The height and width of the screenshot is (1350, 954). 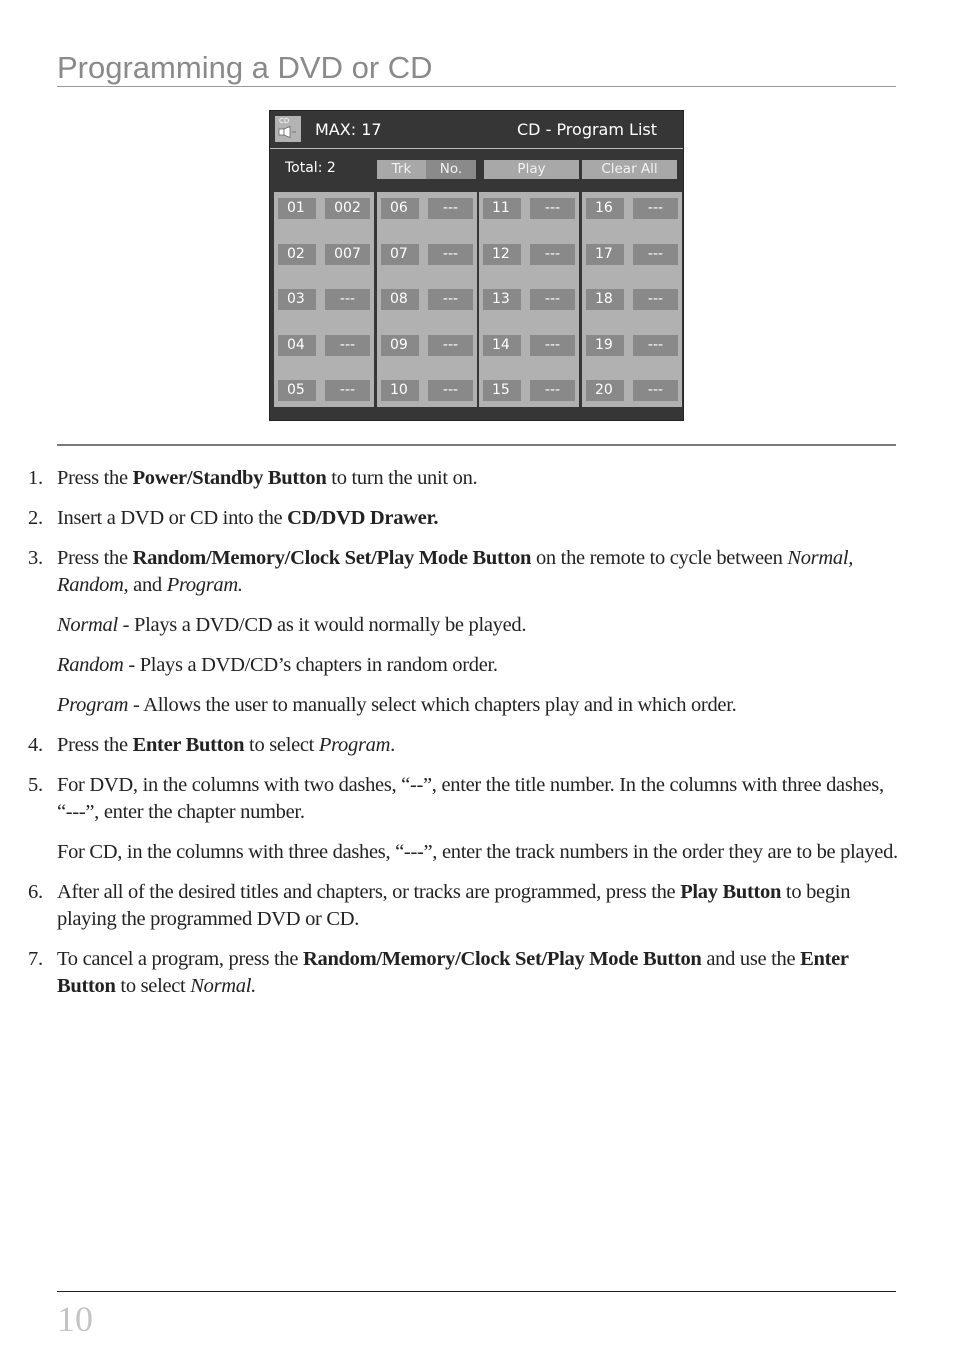 I want to click on slot-number: 04, so click(x=297, y=345).